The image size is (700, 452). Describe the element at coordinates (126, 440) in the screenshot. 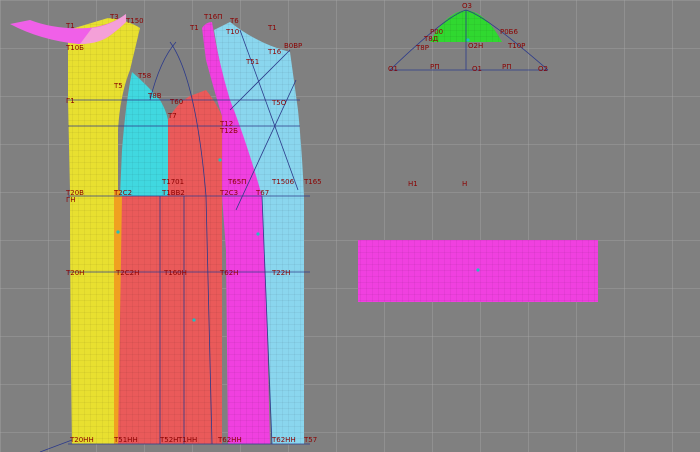

I see `label-t51hh: Т51НН` at that location.